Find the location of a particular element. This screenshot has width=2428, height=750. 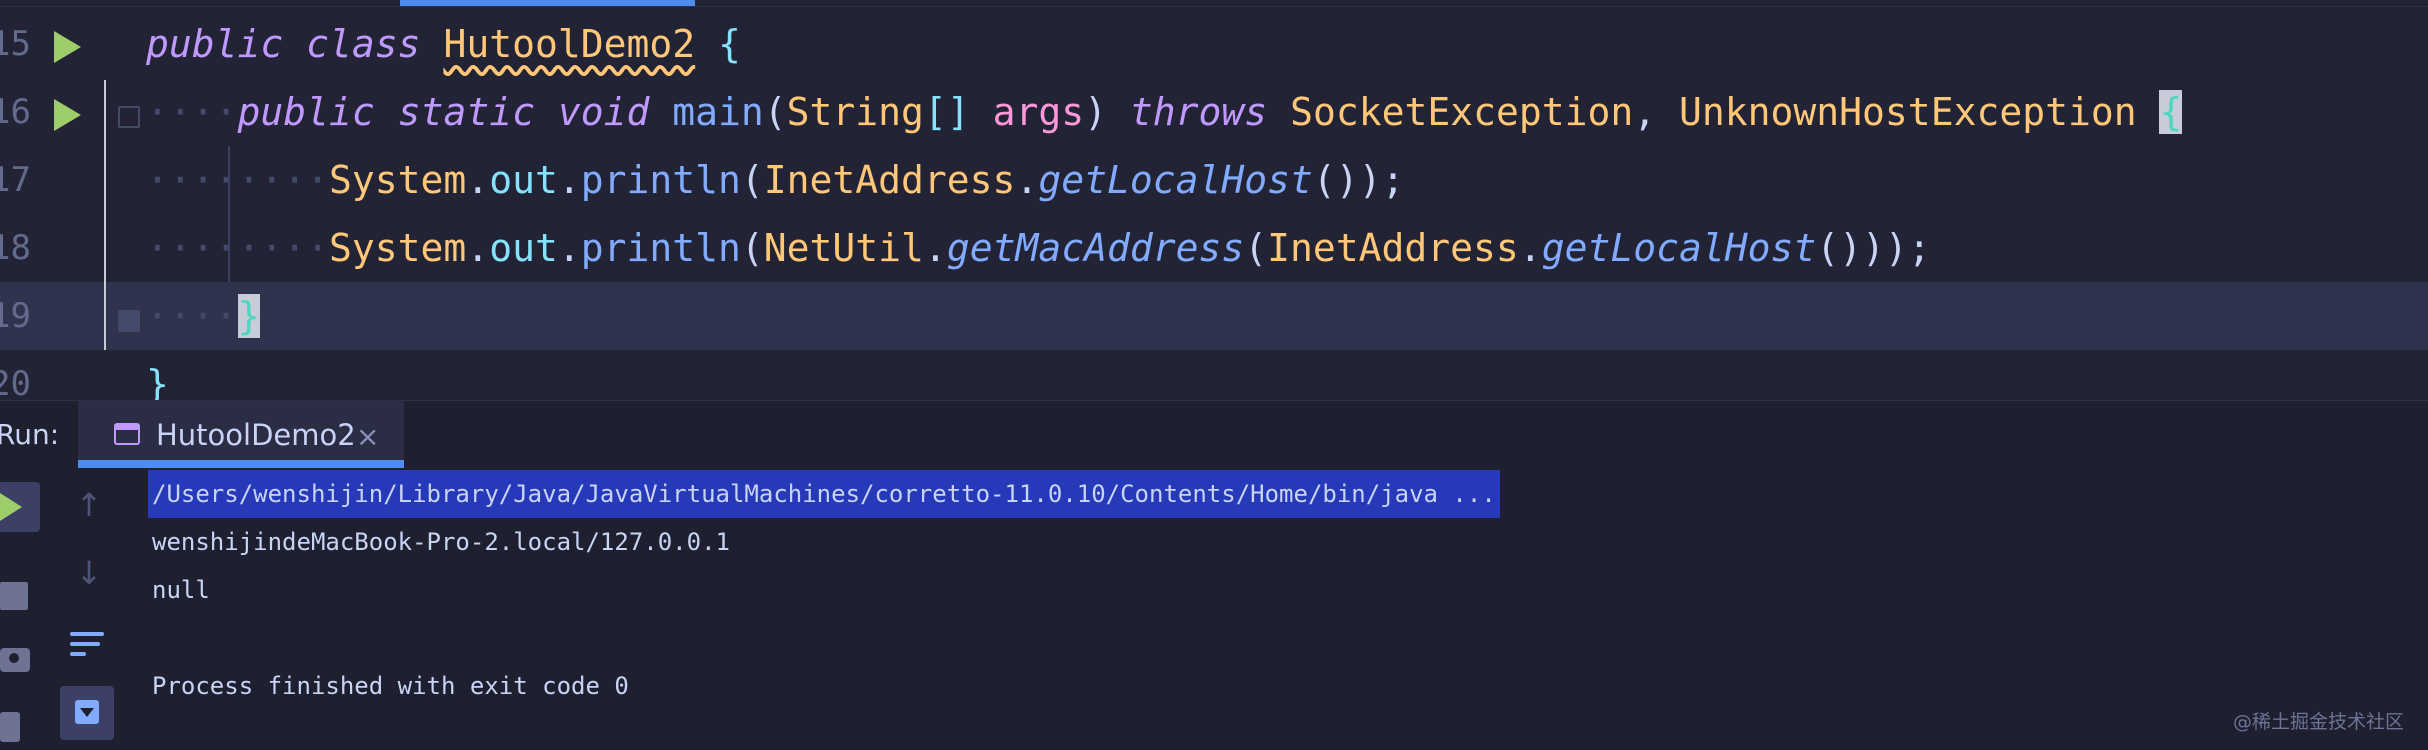

line-number: 19 is located at coordinates (15, 316).